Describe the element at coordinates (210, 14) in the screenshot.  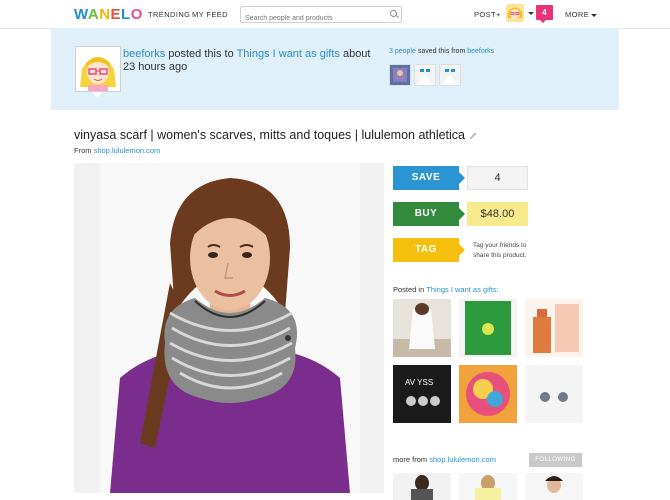
I see `nav-my-feed: MY FEED` at that location.